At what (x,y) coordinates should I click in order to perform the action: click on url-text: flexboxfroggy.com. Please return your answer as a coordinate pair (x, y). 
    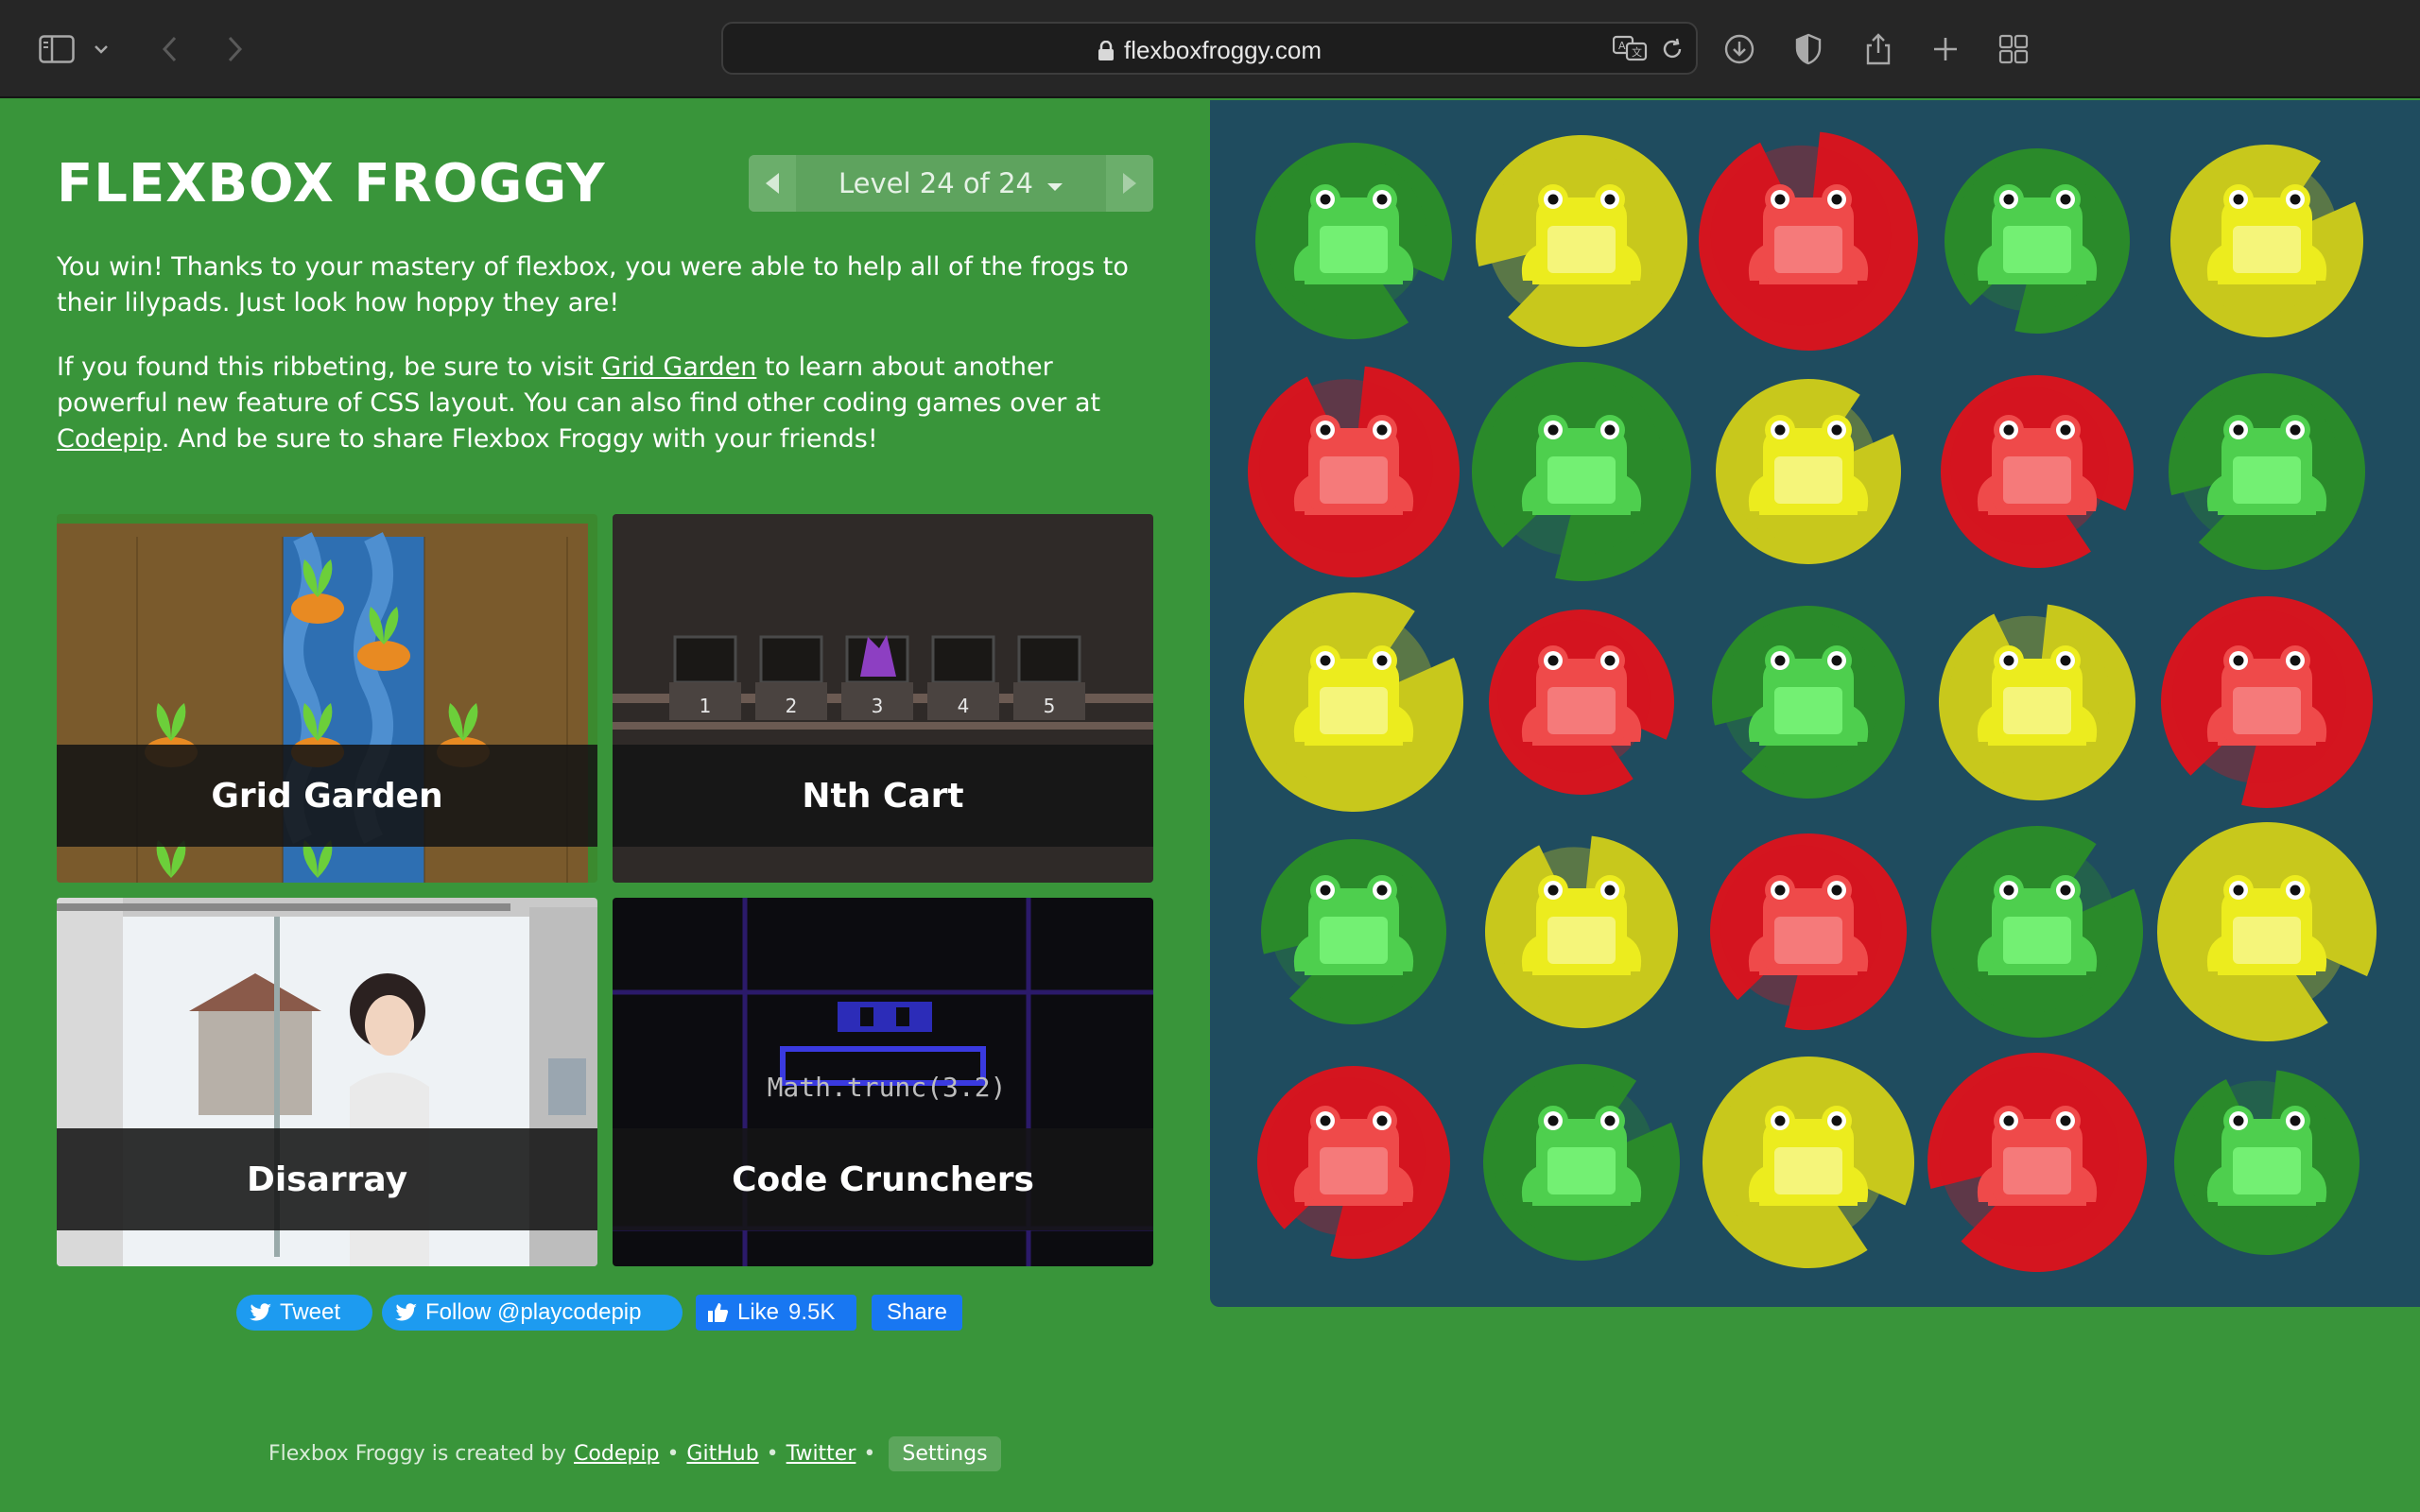
    Looking at the image, I should click on (1222, 50).